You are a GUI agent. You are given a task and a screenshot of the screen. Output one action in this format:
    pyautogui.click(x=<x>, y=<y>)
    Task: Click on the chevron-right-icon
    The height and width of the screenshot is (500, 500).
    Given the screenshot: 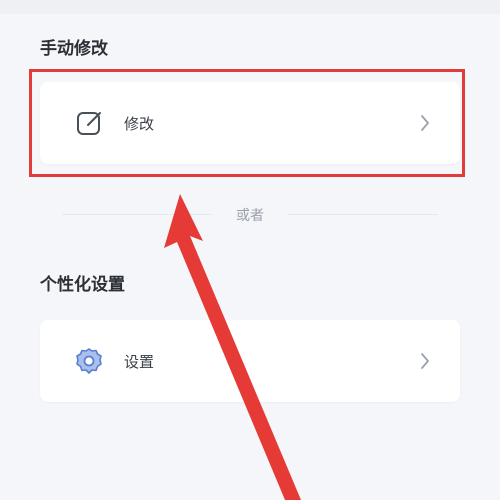 What is the action you would take?
    pyautogui.click(x=425, y=361)
    